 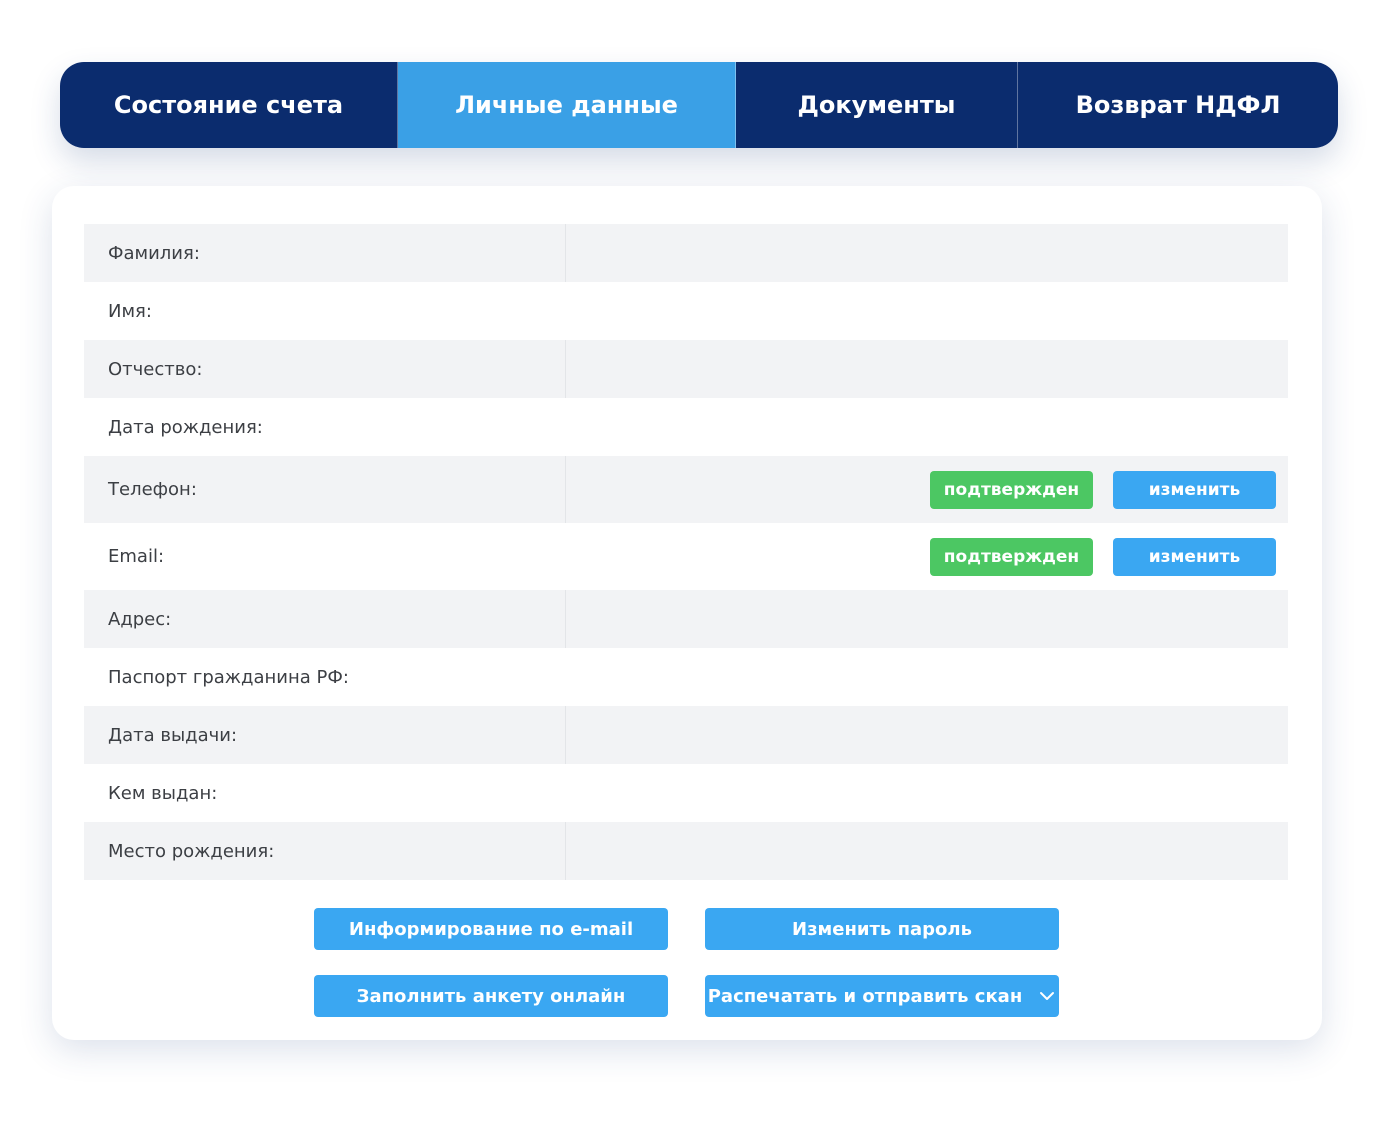 What do you see at coordinates (325, 619) in the screenshot?
I see `row-label: Адрес:` at bounding box center [325, 619].